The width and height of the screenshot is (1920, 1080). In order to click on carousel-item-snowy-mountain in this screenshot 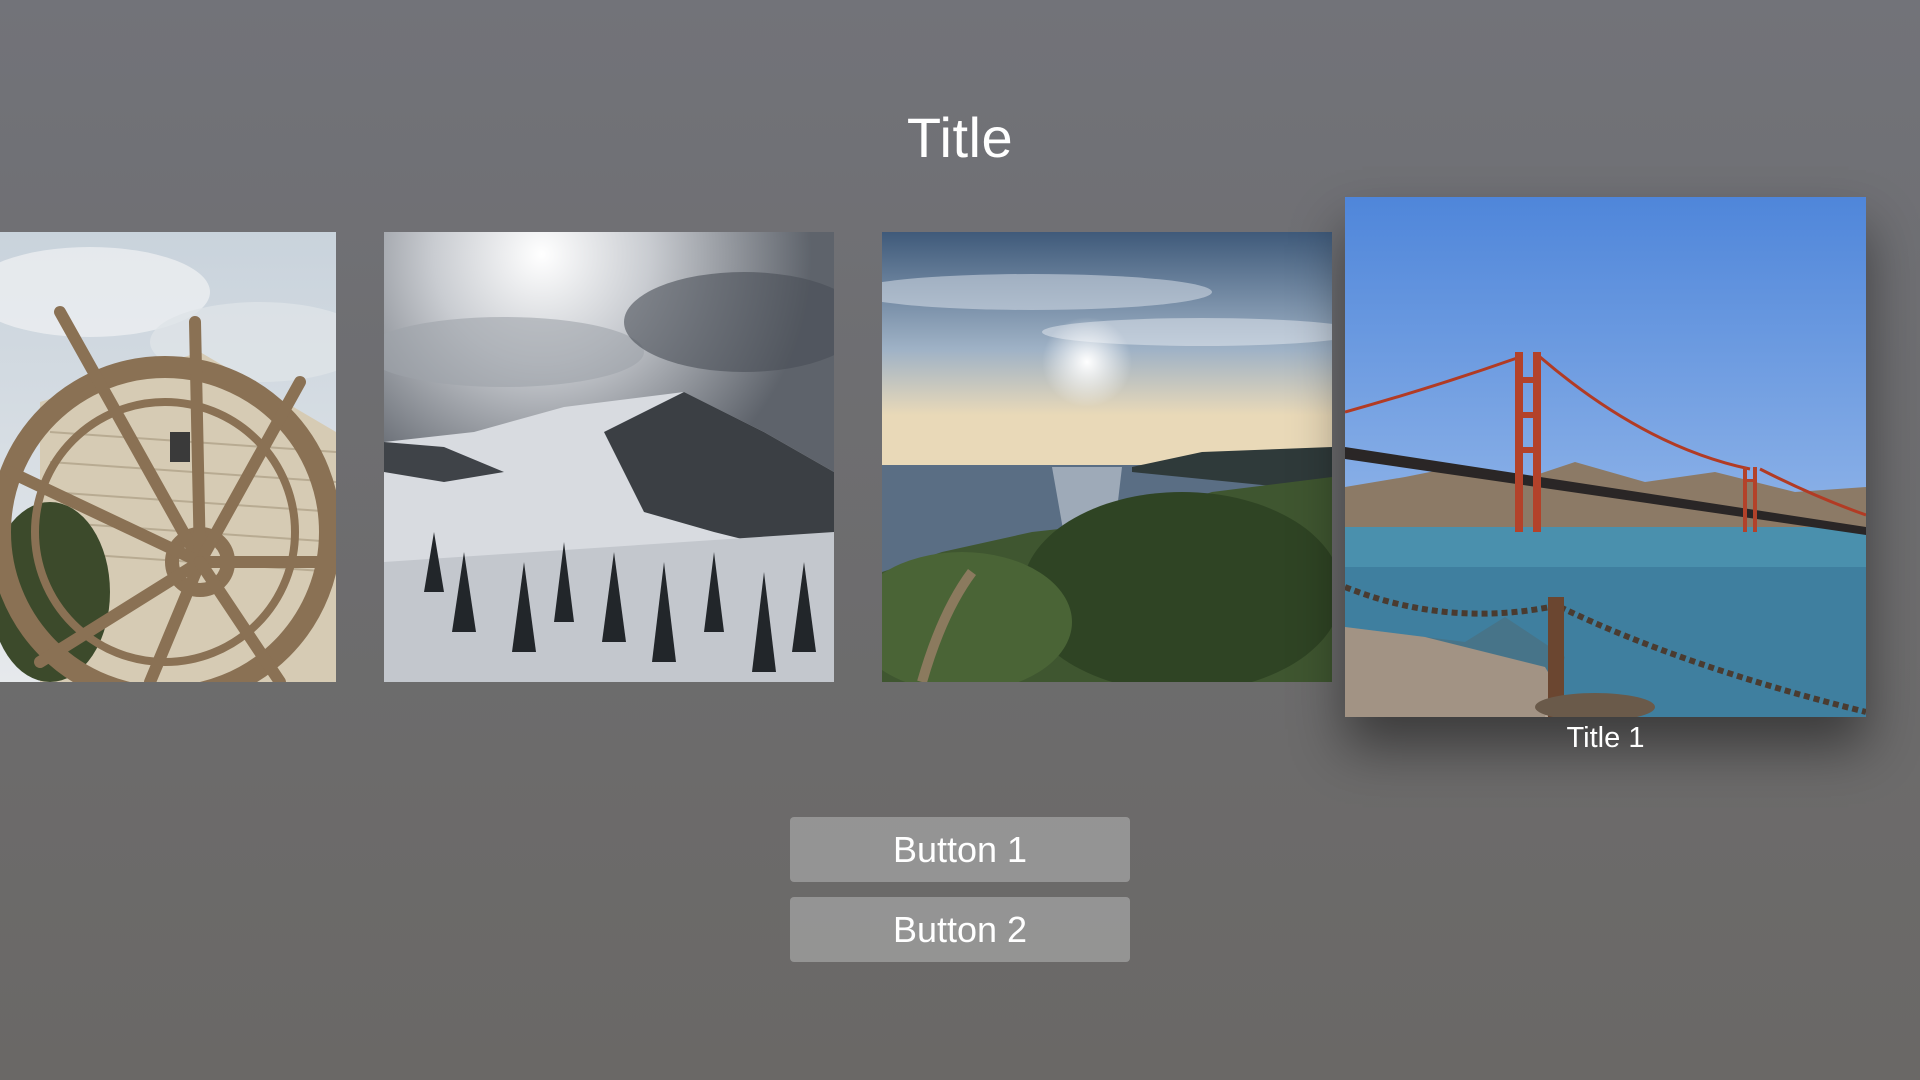, I will do `click(609, 457)`.